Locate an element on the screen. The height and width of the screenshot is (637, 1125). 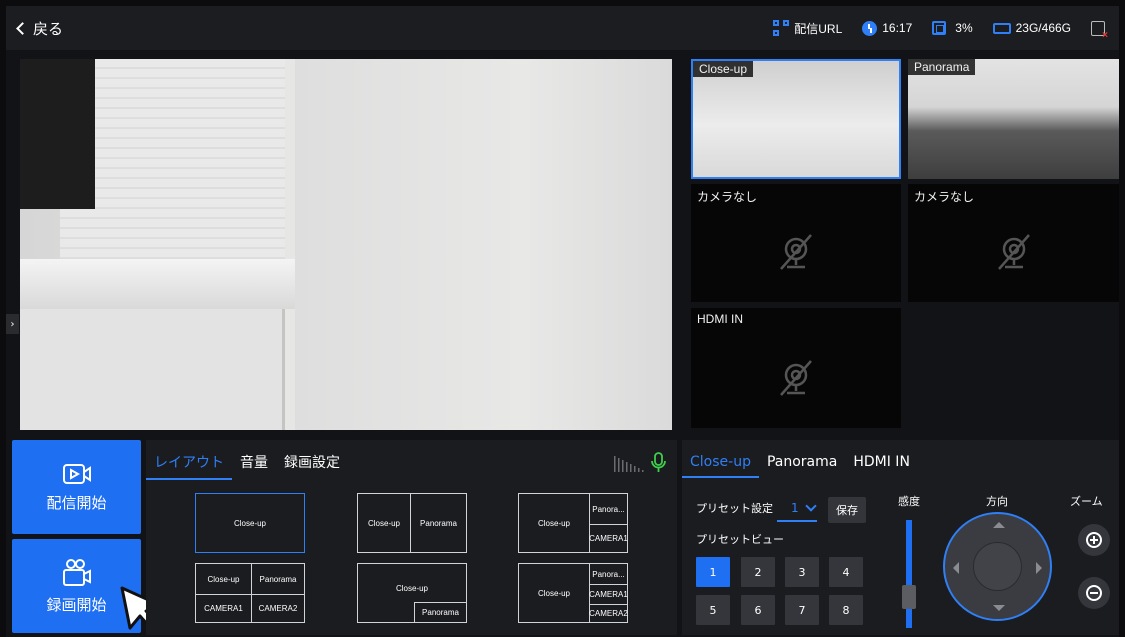
back-label: 戻る is located at coordinates (48, 28).